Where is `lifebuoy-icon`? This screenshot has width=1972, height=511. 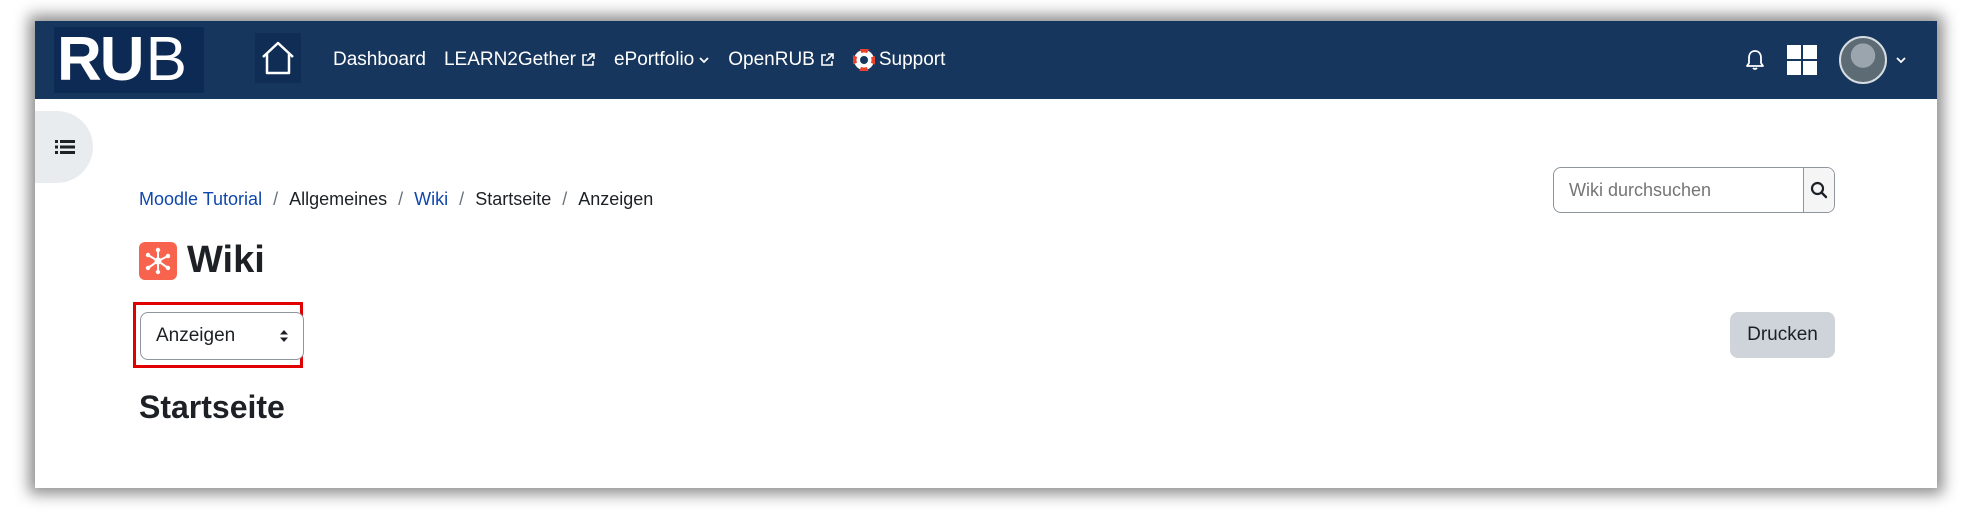 lifebuoy-icon is located at coordinates (863, 60).